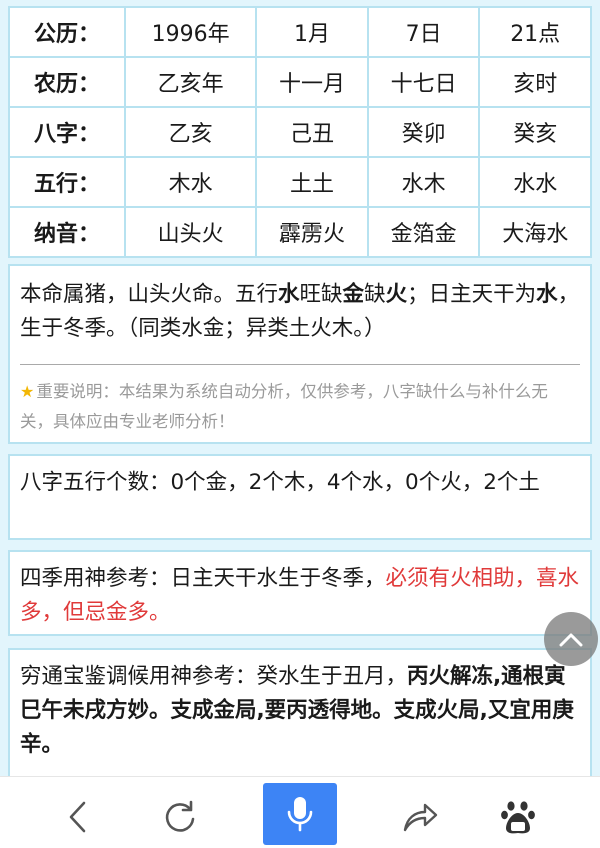 This screenshot has width=600, height=848. I want to click on microphone-icon, so click(300, 814).